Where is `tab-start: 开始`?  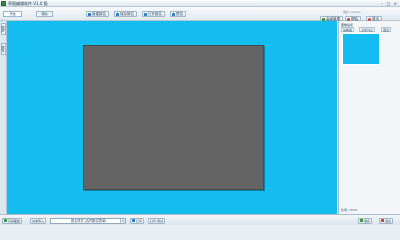
tab-start: 开始 is located at coordinates (12, 14).